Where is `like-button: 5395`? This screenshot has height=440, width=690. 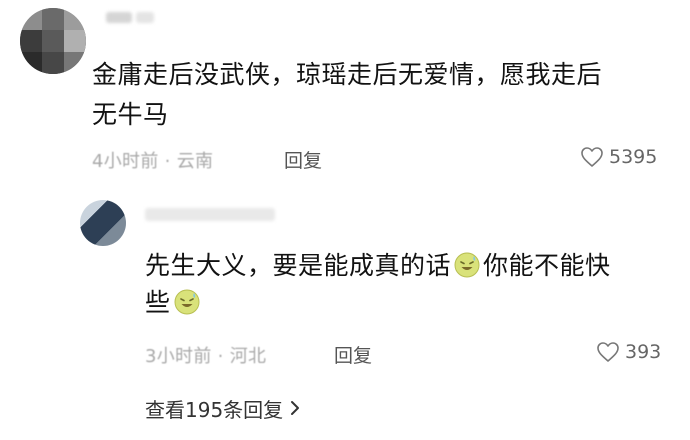 like-button: 5395 is located at coordinates (618, 157).